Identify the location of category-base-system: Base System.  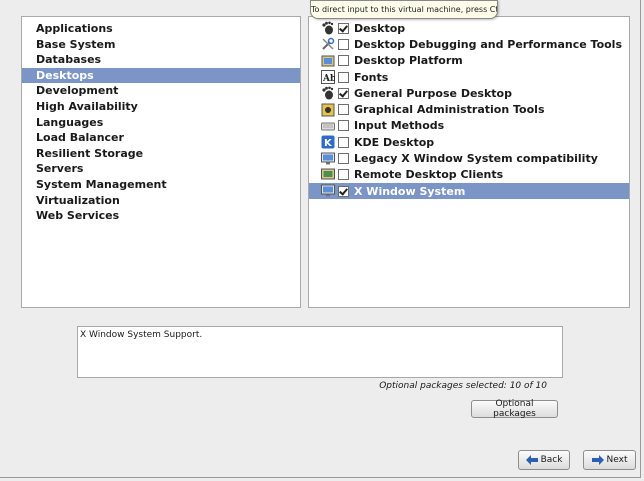
(161, 45).